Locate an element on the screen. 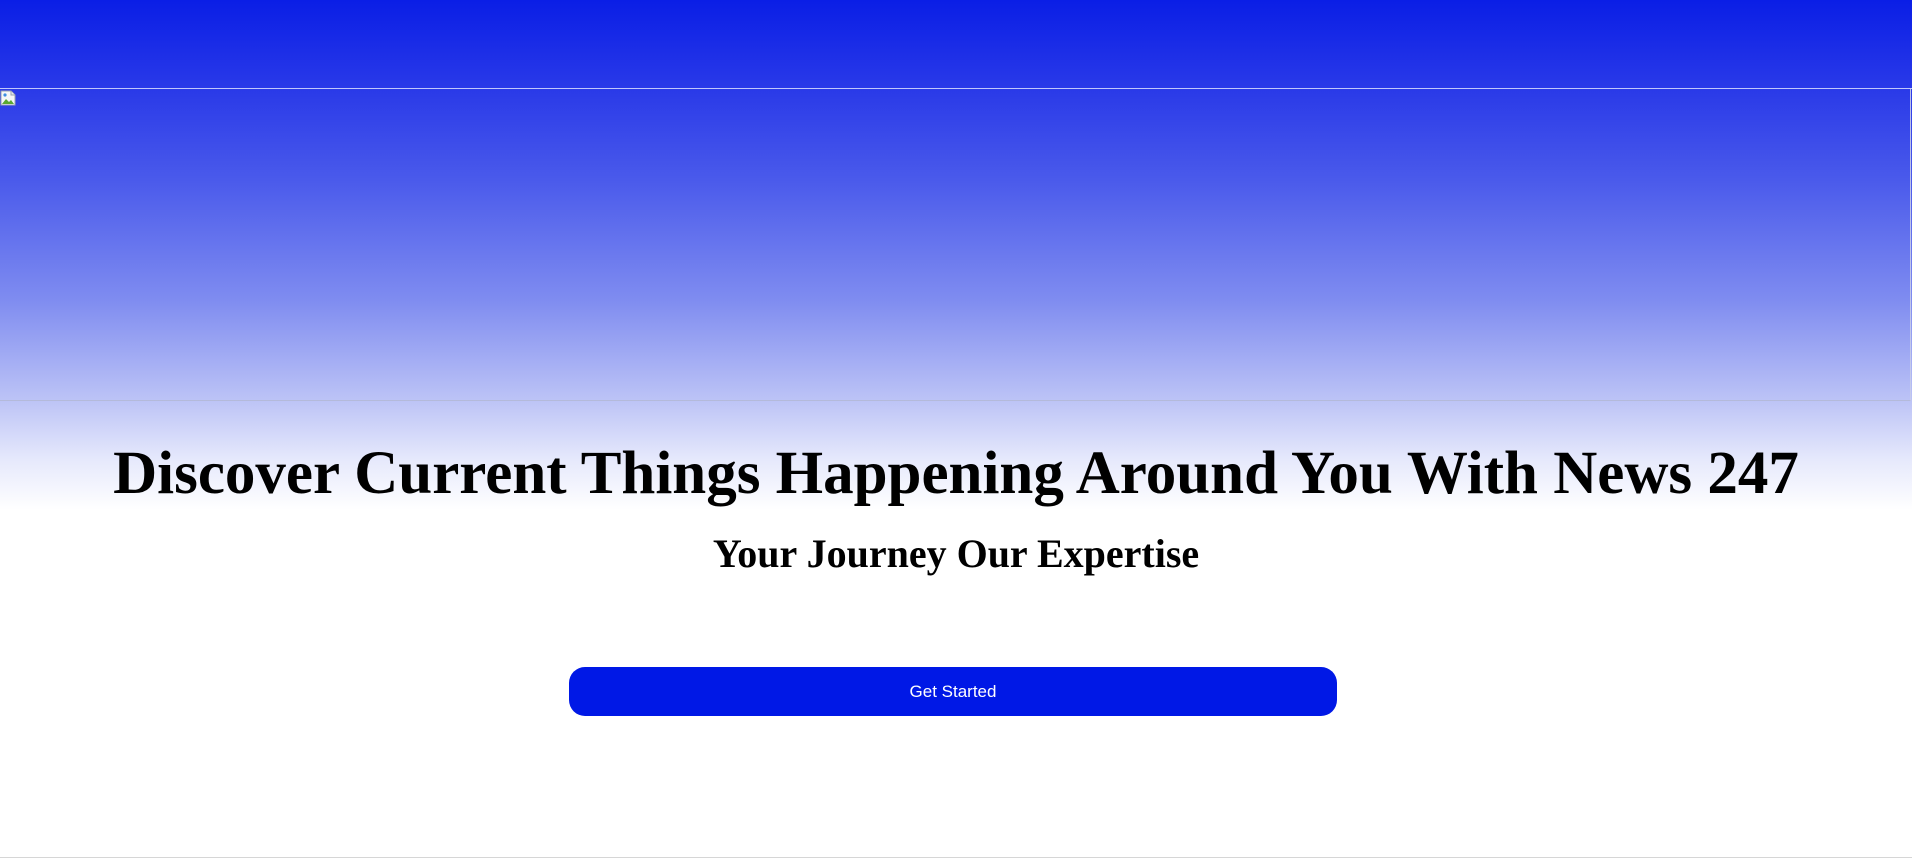  broken-image-icon is located at coordinates (8, 98).